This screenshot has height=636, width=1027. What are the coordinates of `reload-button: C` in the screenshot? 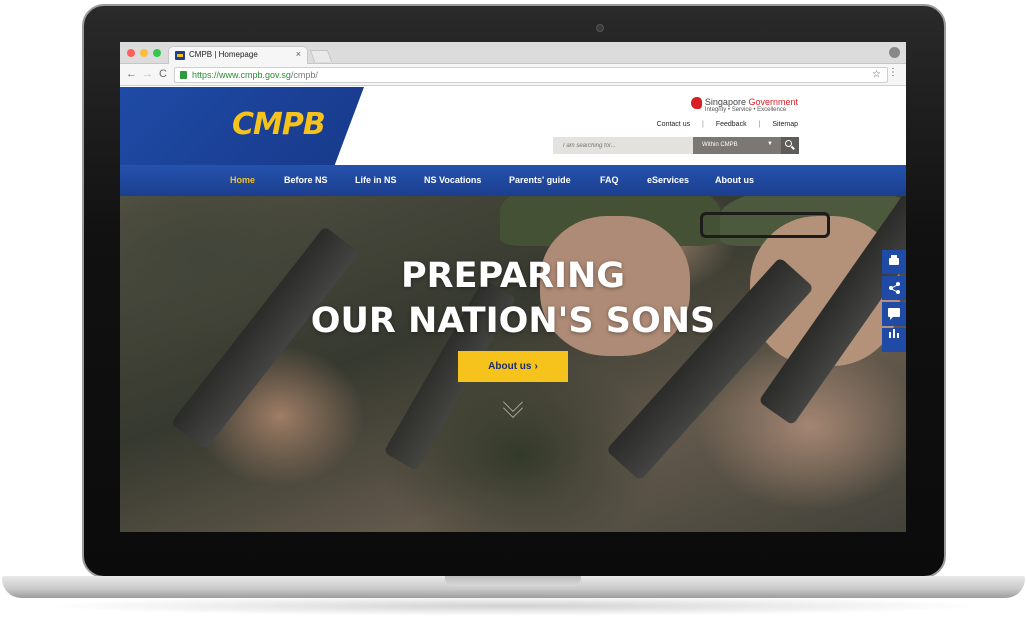 It's located at (163, 74).